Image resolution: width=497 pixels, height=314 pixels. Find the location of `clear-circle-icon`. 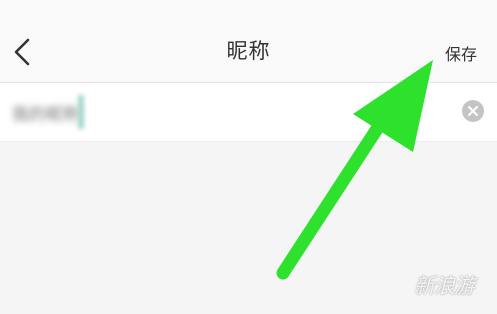

clear-circle-icon is located at coordinates (473, 111).